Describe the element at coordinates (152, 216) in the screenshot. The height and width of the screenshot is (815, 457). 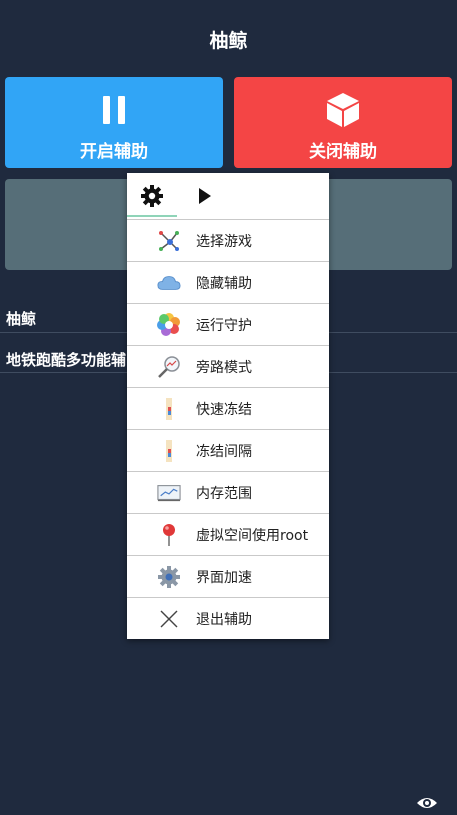
I see `active-tab-indicator` at that location.